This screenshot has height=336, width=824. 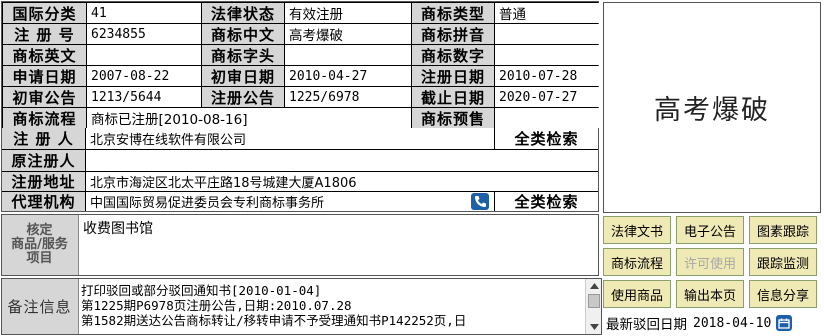 What do you see at coordinates (342, 160) in the screenshot?
I see `former-registrant-value` at bounding box center [342, 160].